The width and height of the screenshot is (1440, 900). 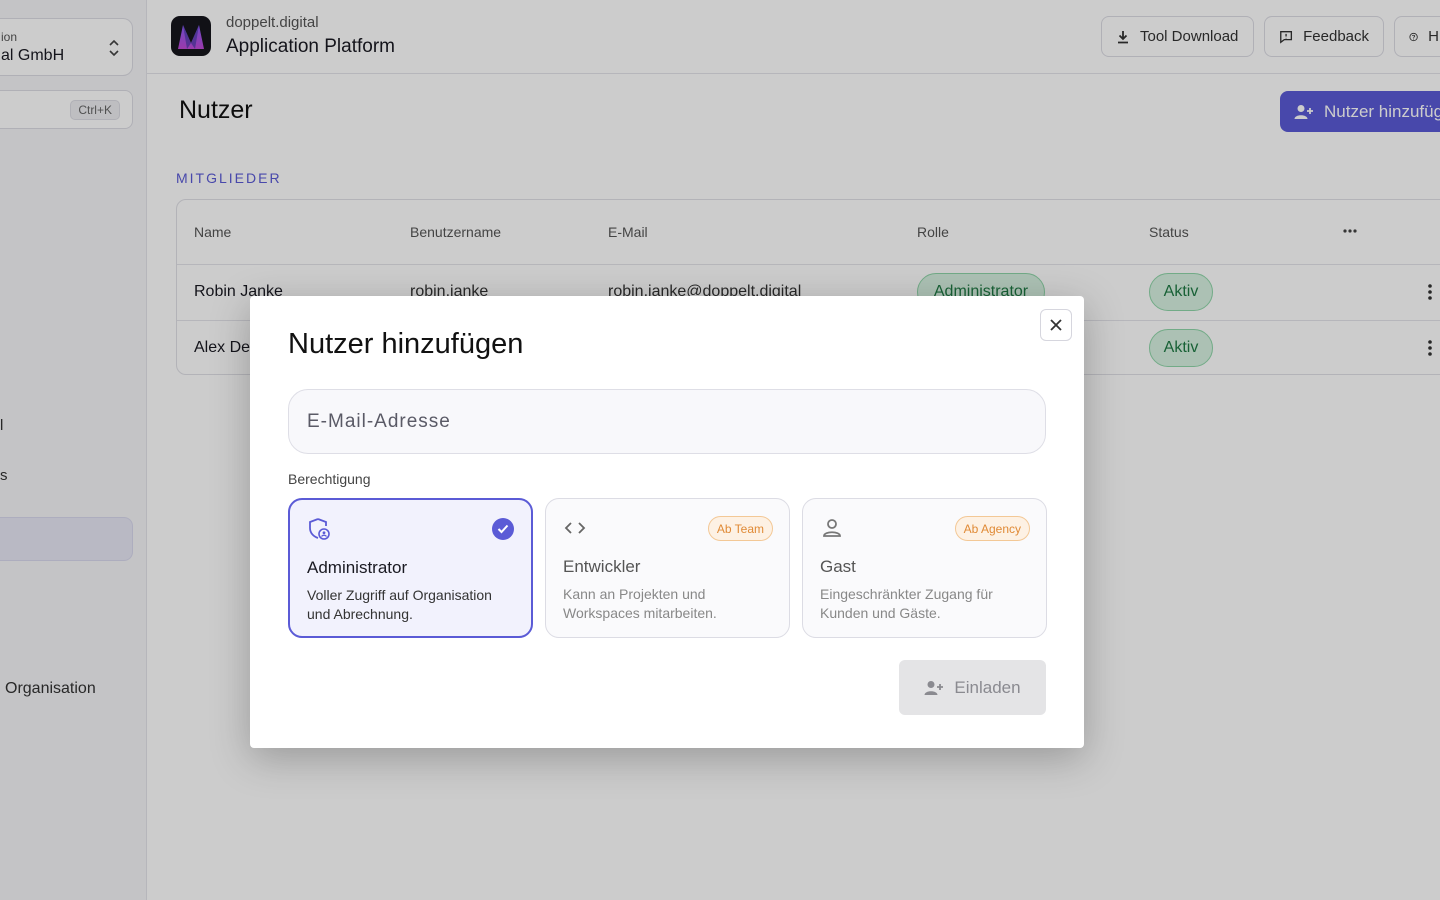 I want to click on close-icon, so click(x=1056, y=325).